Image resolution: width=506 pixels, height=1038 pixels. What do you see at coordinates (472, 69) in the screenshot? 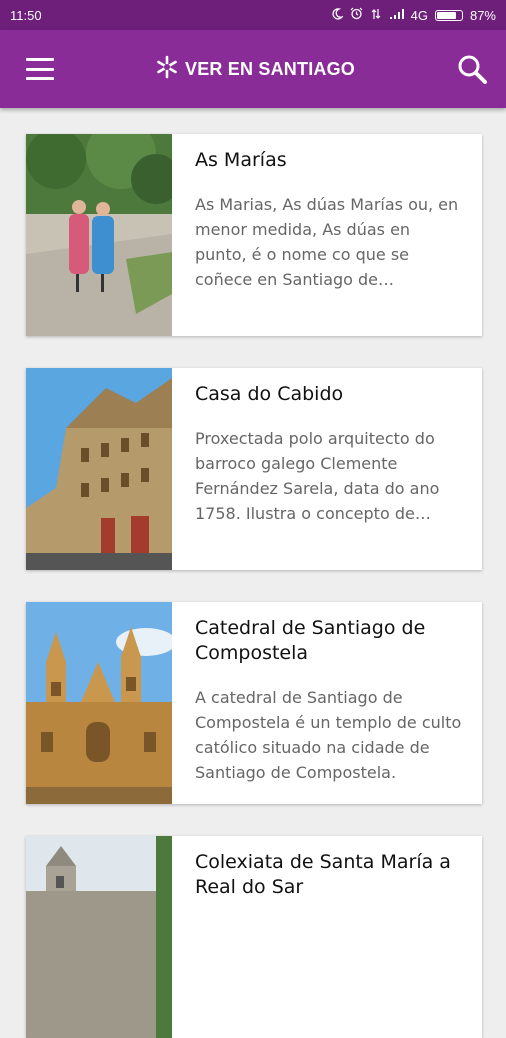
I see `search-icon` at bounding box center [472, 69].